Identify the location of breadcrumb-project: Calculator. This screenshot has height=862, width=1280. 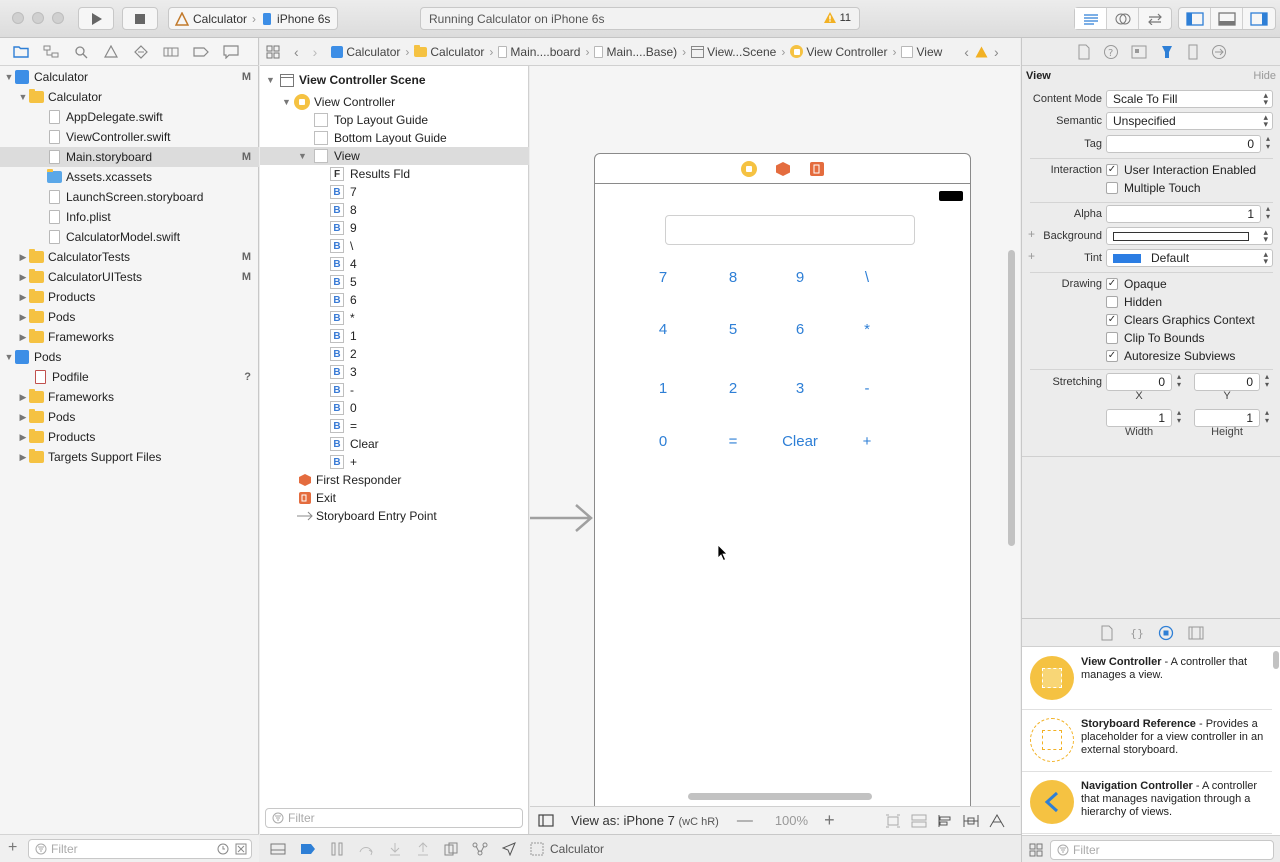
(365, 52).